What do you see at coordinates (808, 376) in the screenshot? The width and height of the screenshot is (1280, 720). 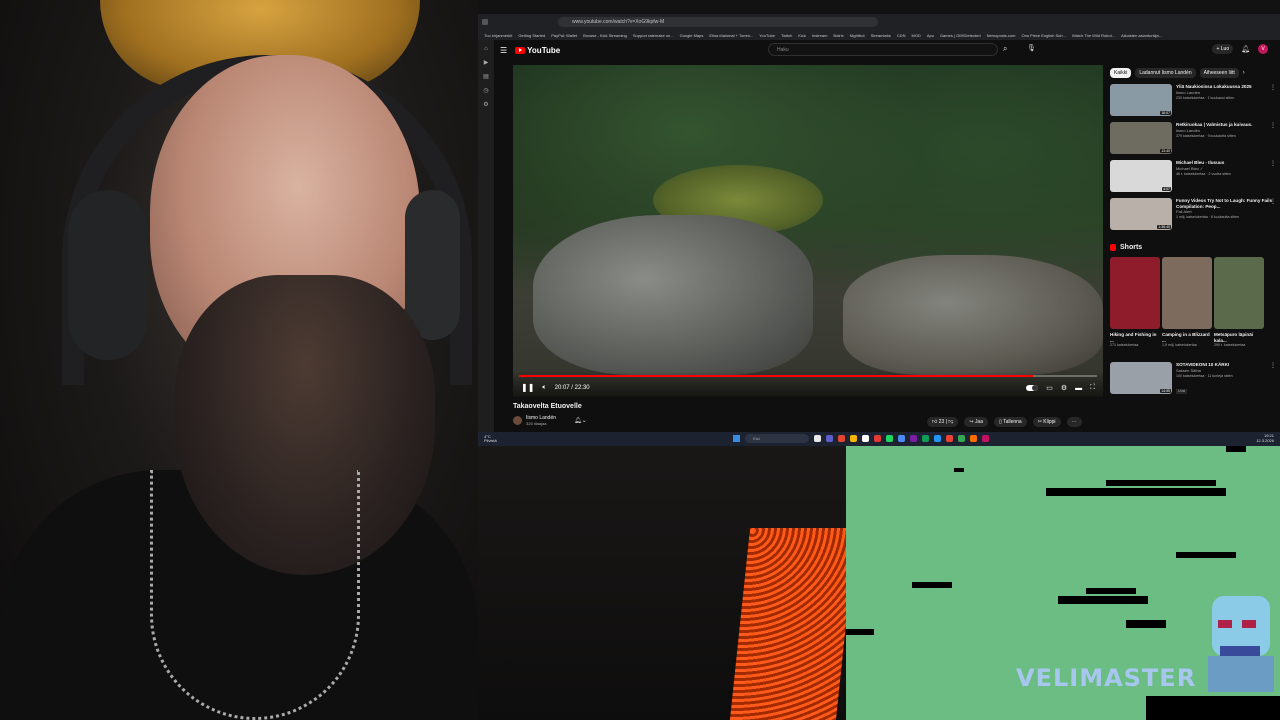 I see `progress-bar` at bounding box center [808, 376].